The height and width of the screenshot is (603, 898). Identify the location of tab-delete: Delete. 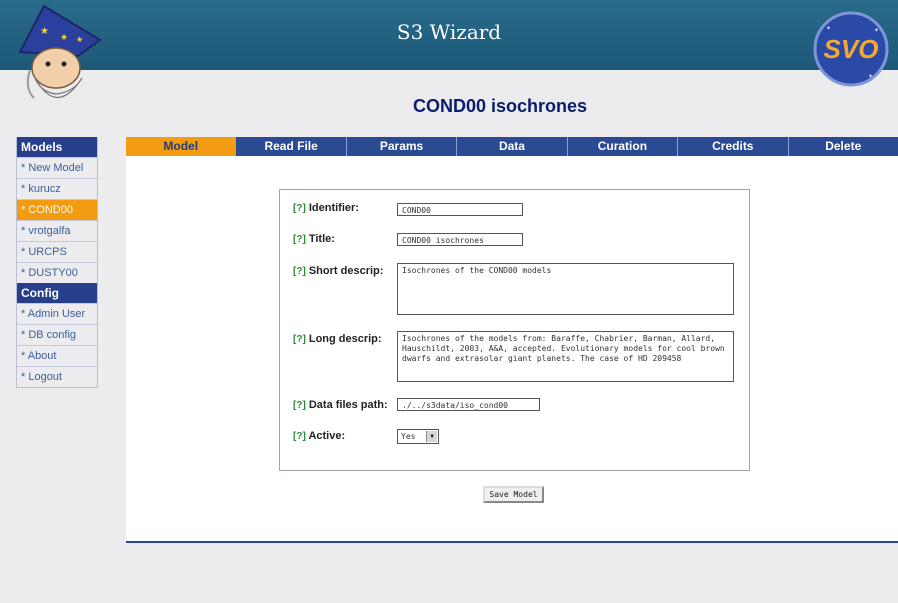
(843, 146).